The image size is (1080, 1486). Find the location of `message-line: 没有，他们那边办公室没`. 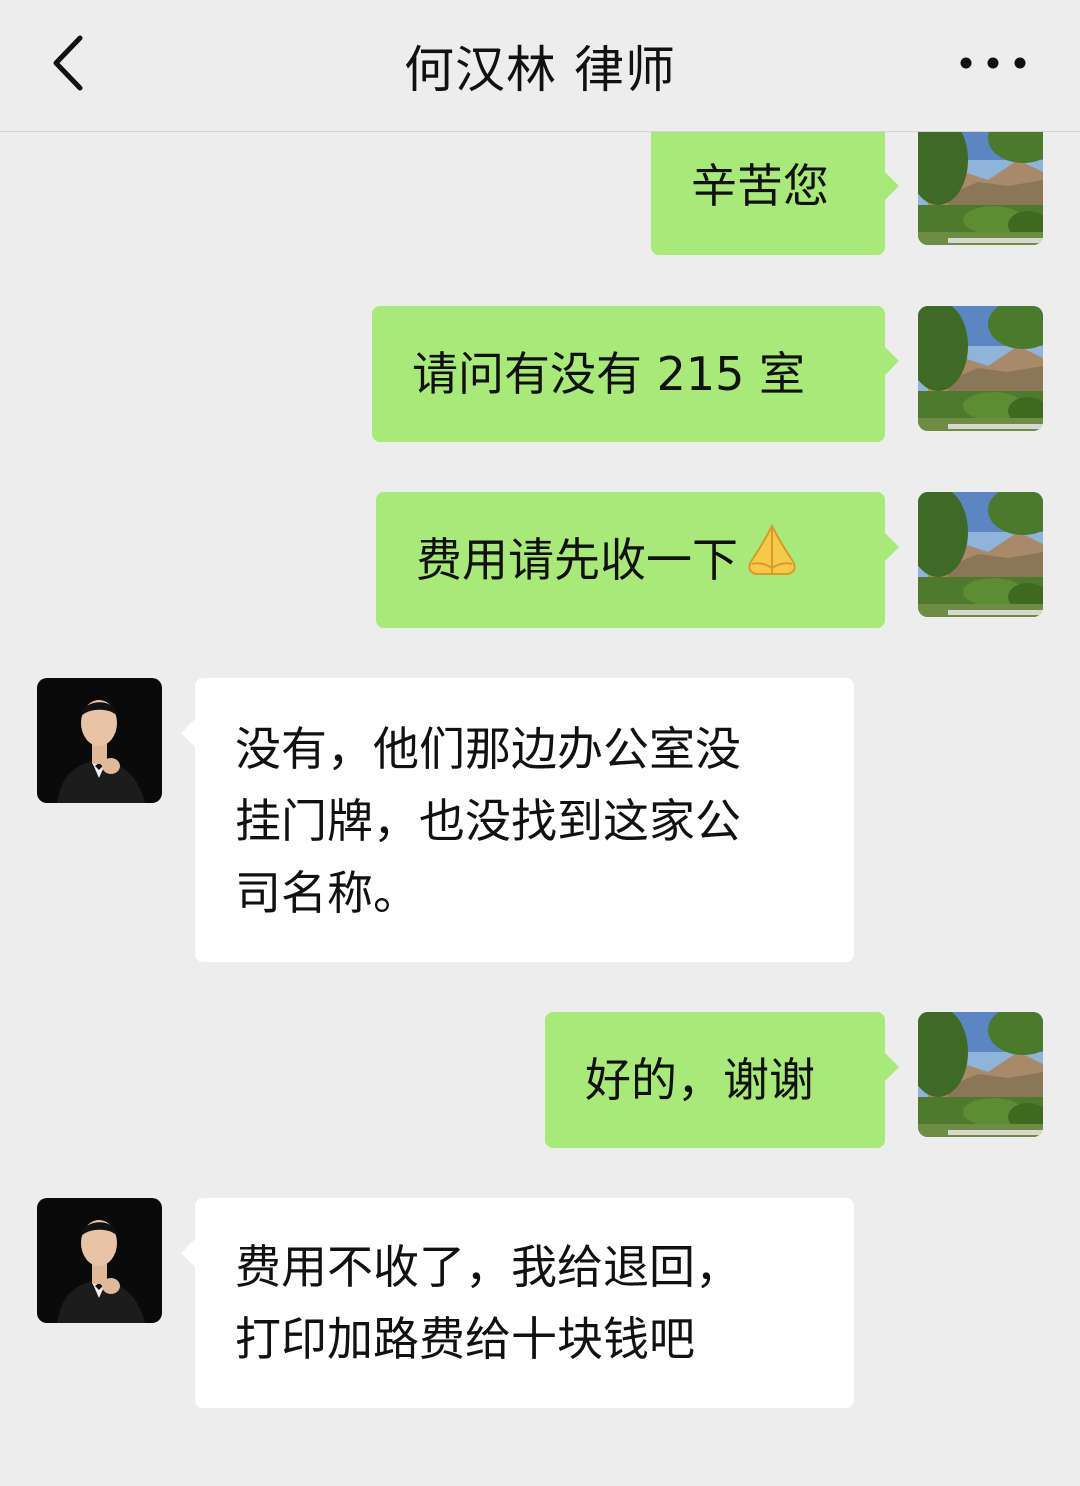

message-line: 没有，他们那边办公室没 is located at coordinates (488, 749).